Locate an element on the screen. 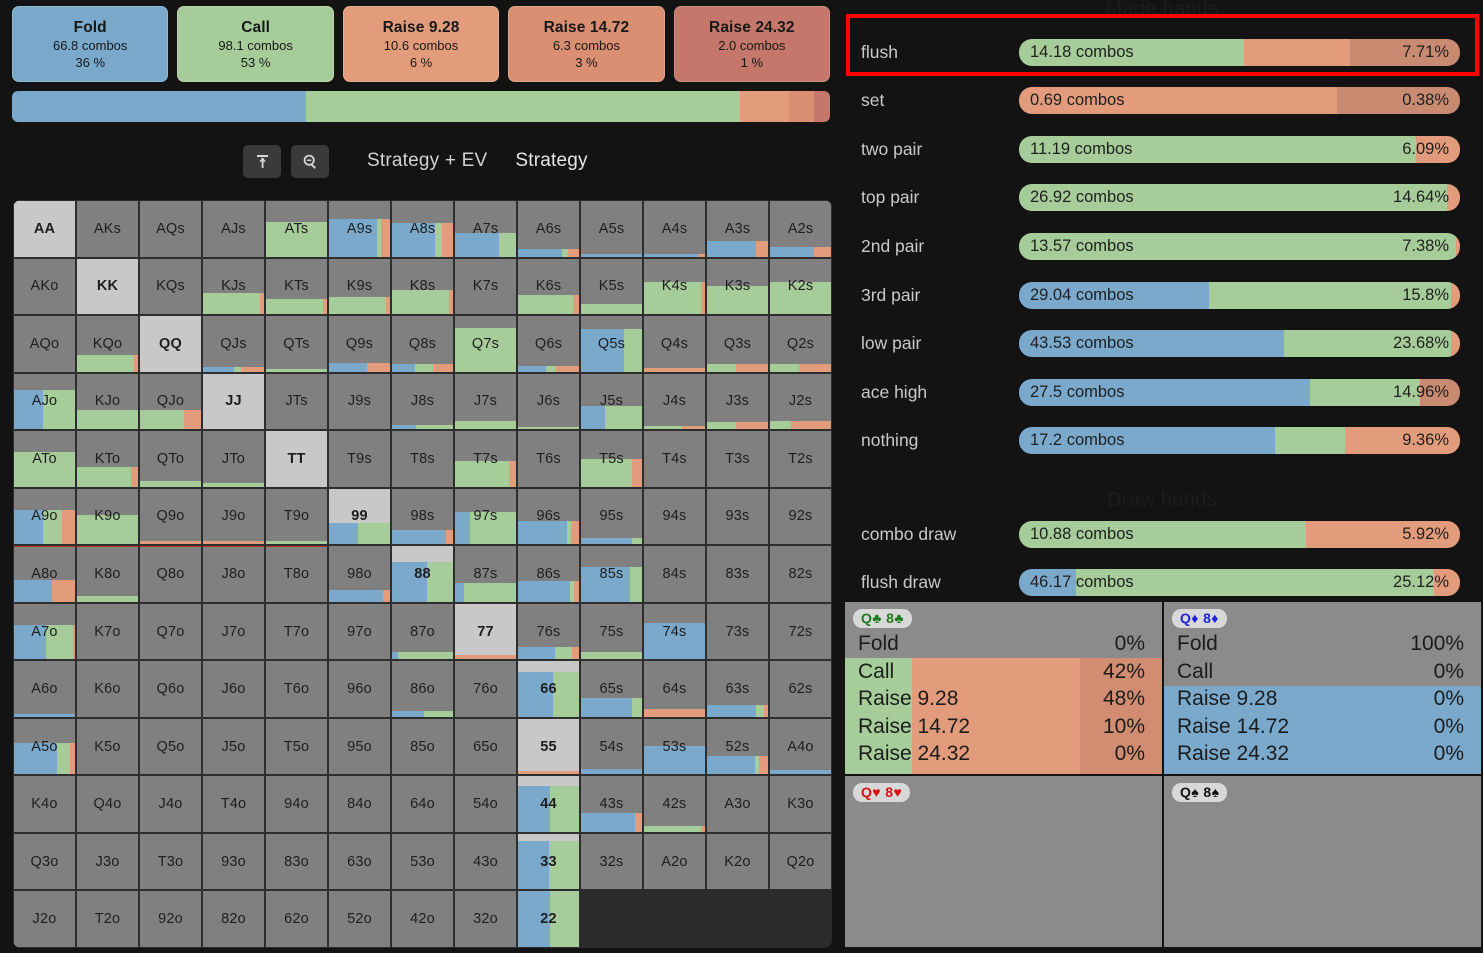 This screenshot has width=1483, height=953. grid-cell-JJ: JJ is located at coordinates (233, 401).